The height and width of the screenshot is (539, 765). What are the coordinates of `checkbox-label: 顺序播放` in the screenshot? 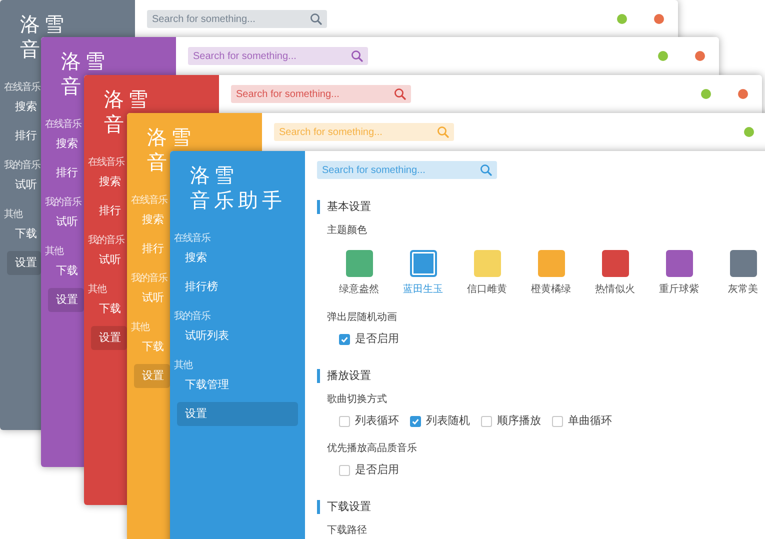 It's located at (519, 421).